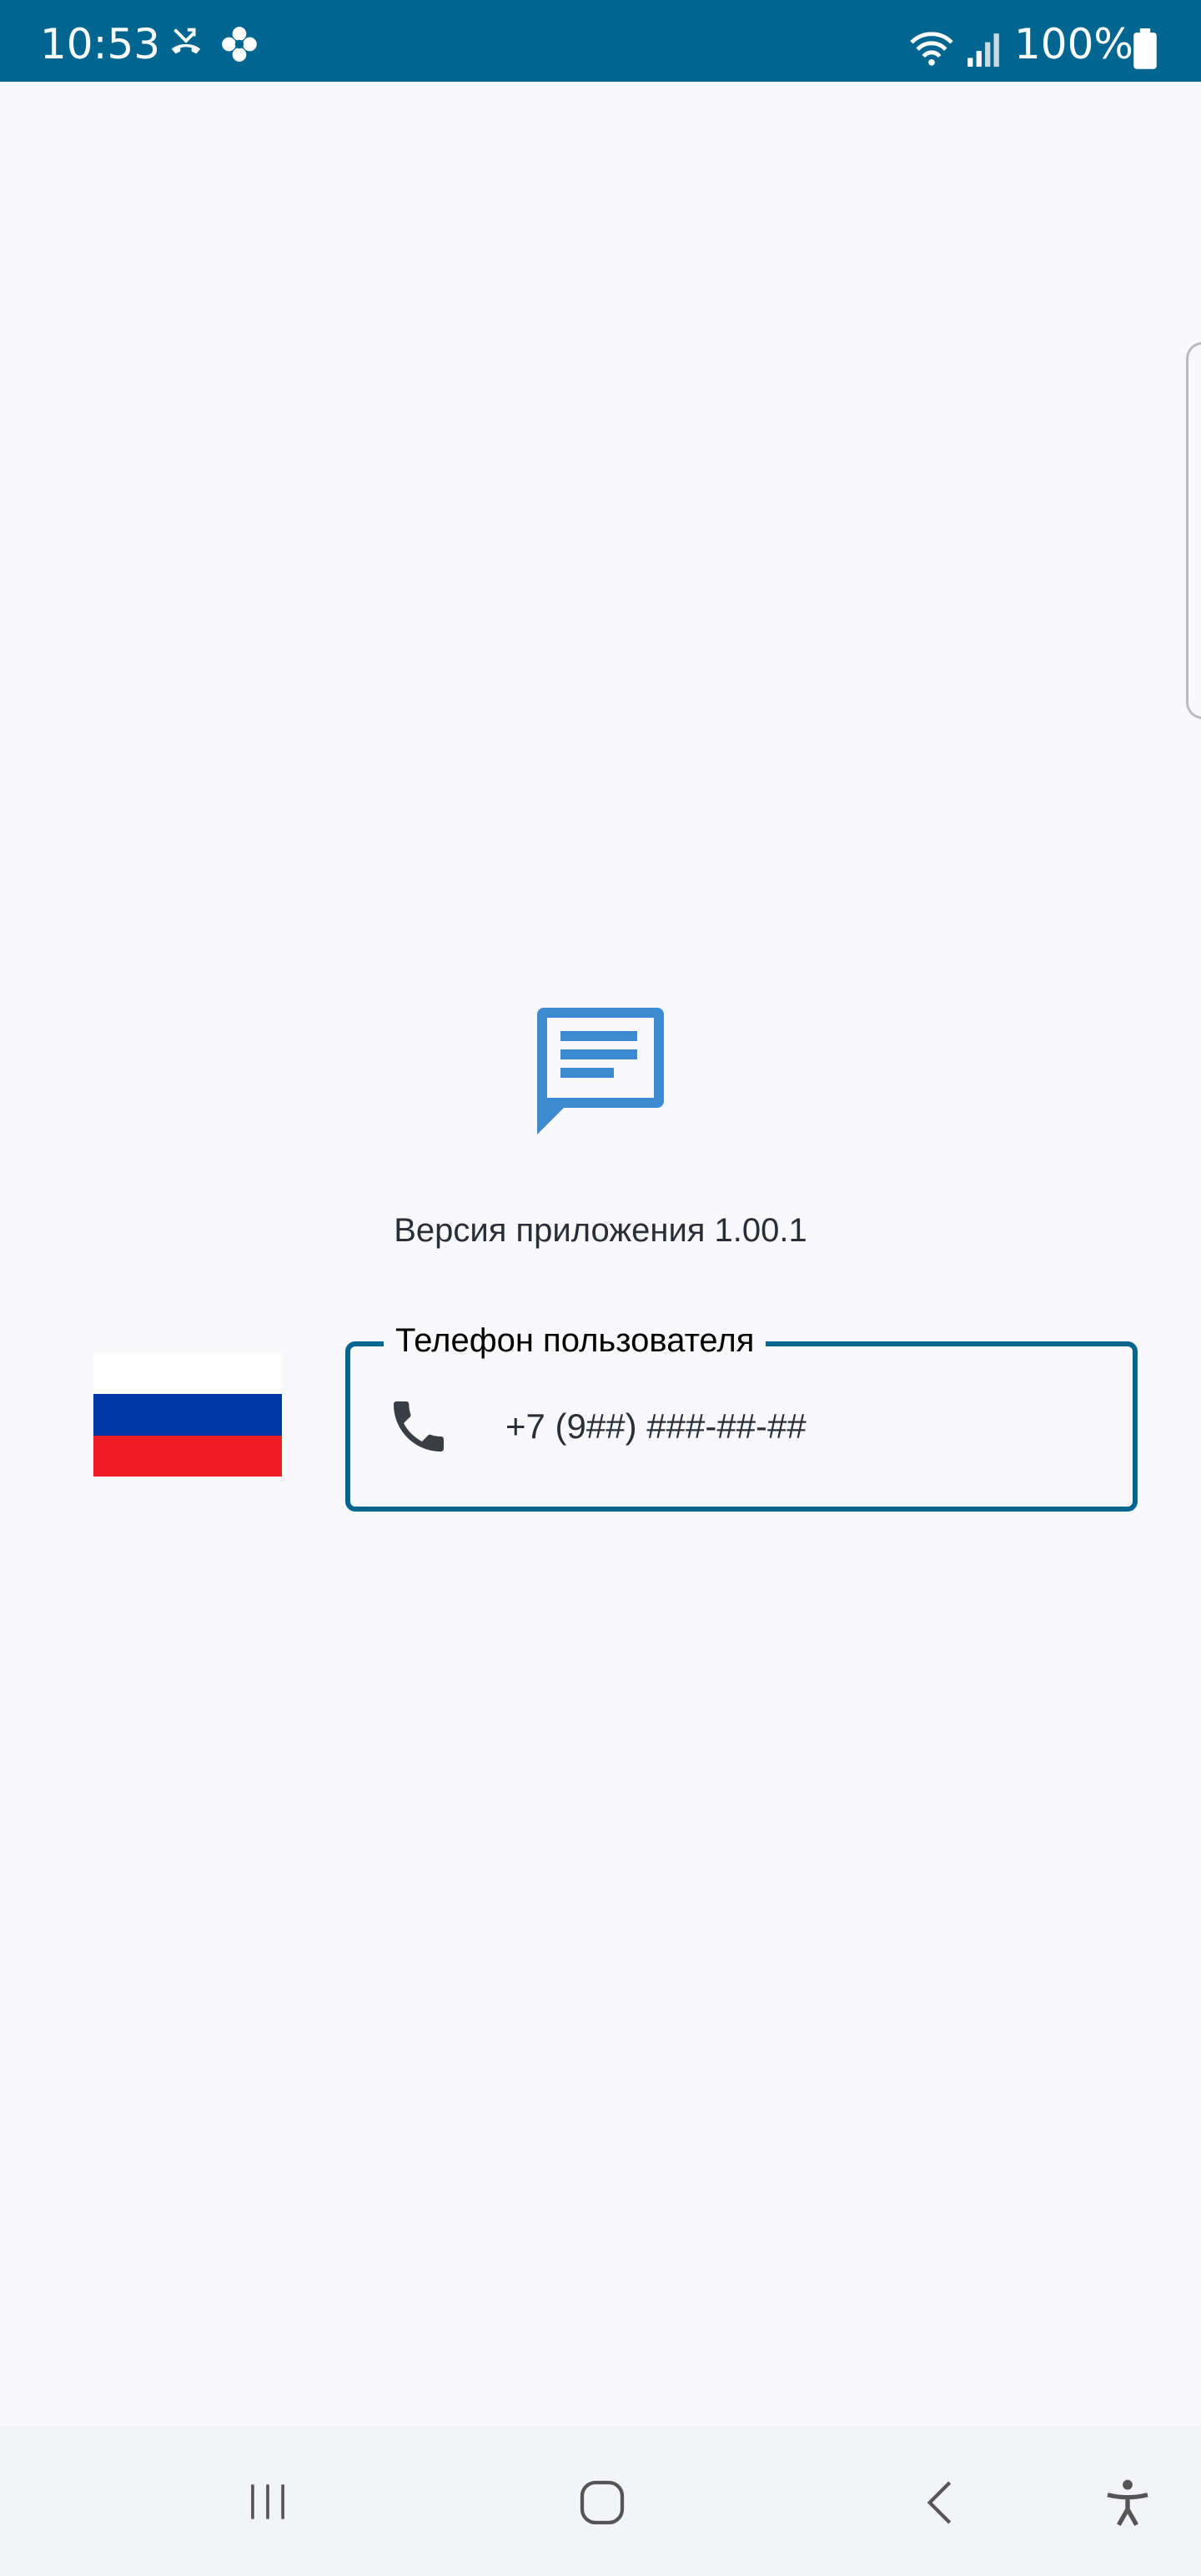 This screenshot has width=1201, height=2576. I want to click on flag-stripe-white, so click(188, 1374).